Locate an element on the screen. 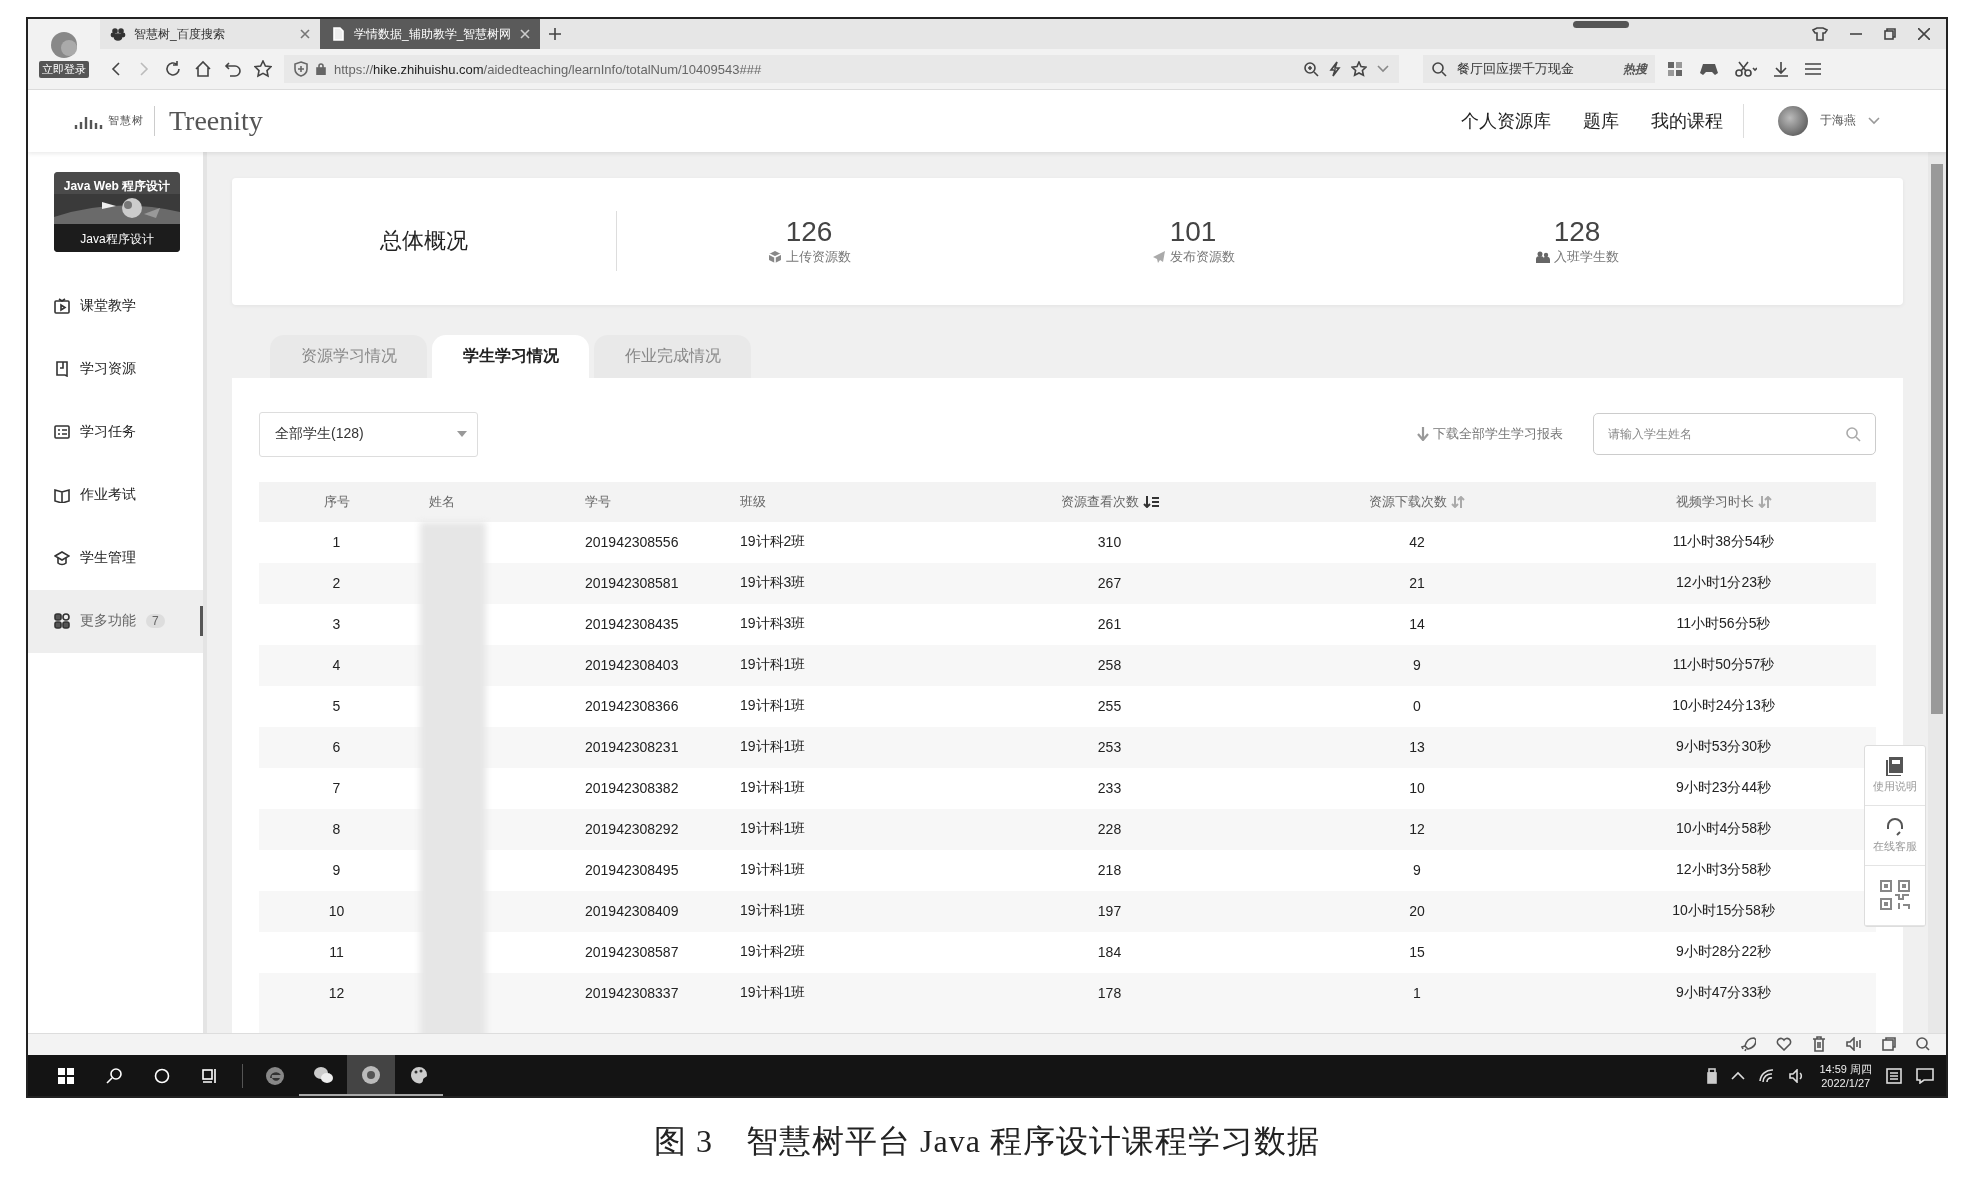 The width and height of the screenshot is (1966, 1178). table-cell: 218 is located at coordinates (1109, 870).